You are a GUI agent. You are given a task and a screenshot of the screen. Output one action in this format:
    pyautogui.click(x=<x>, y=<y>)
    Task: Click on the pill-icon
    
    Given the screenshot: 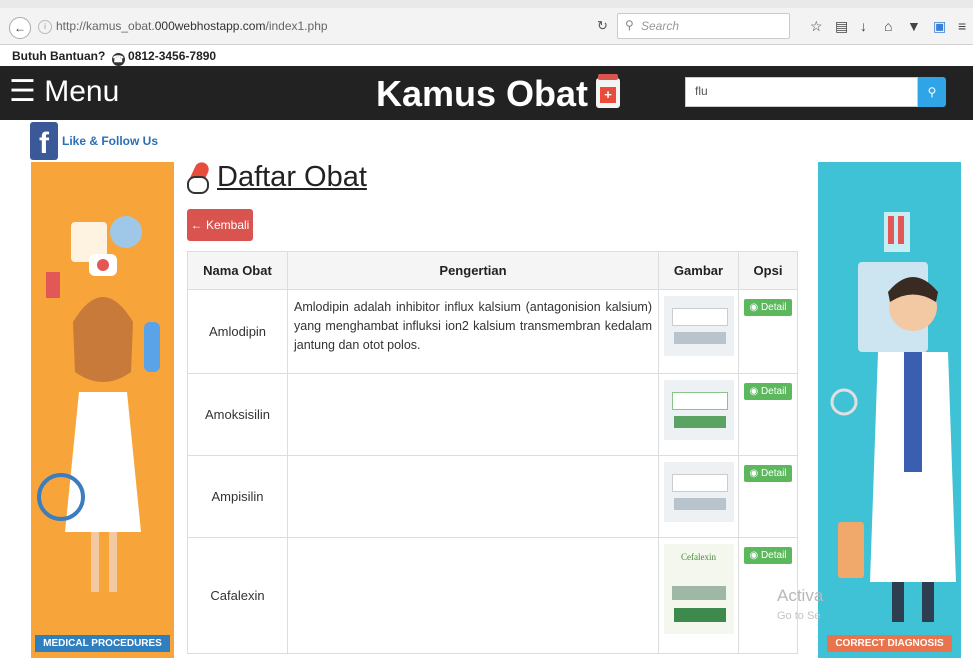 What is the action you would take?
    pyautogui.click(x=199, y=177)
    